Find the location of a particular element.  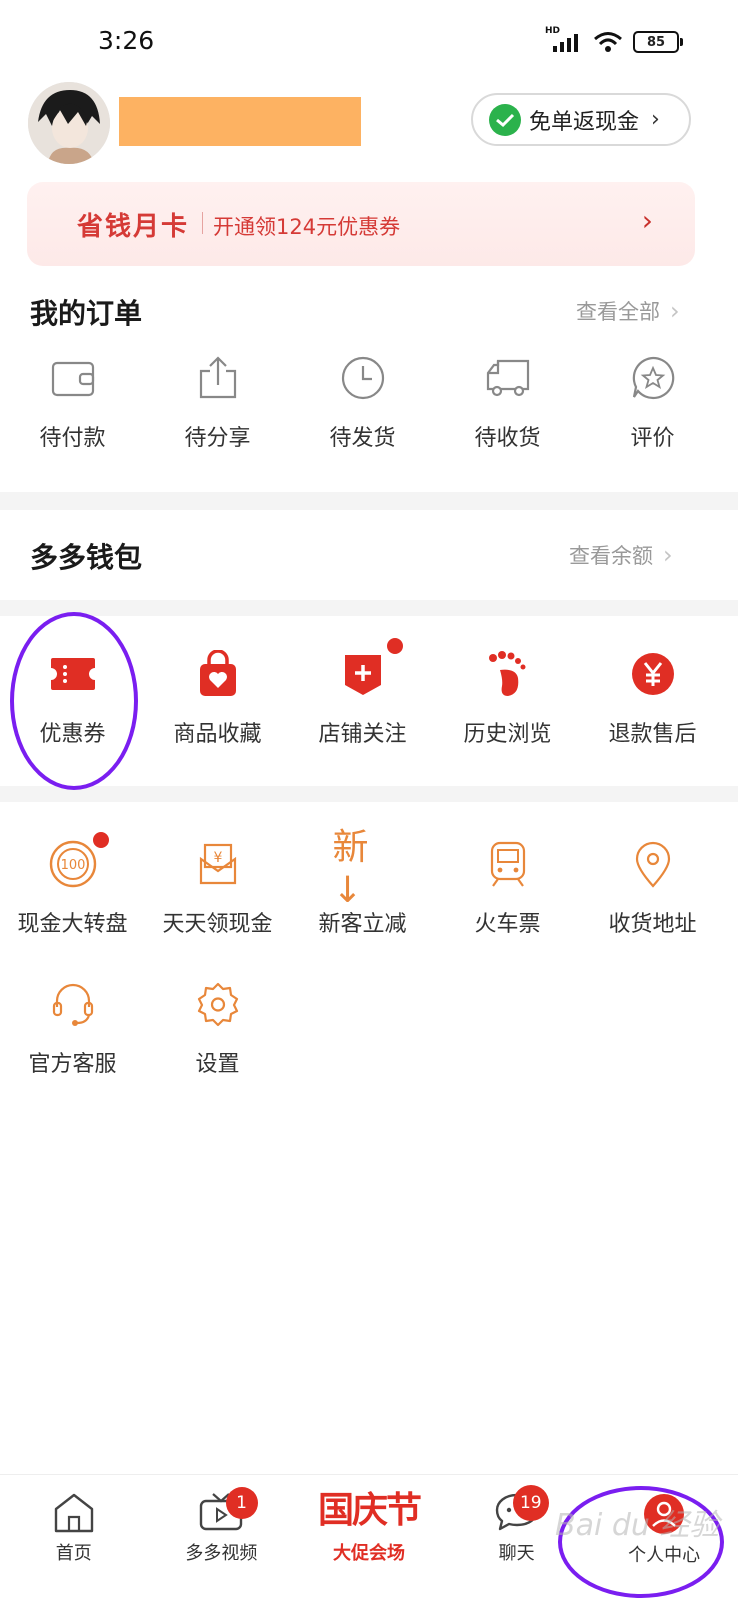

service-label: 新客立减 is located at coordinates (362, 924).